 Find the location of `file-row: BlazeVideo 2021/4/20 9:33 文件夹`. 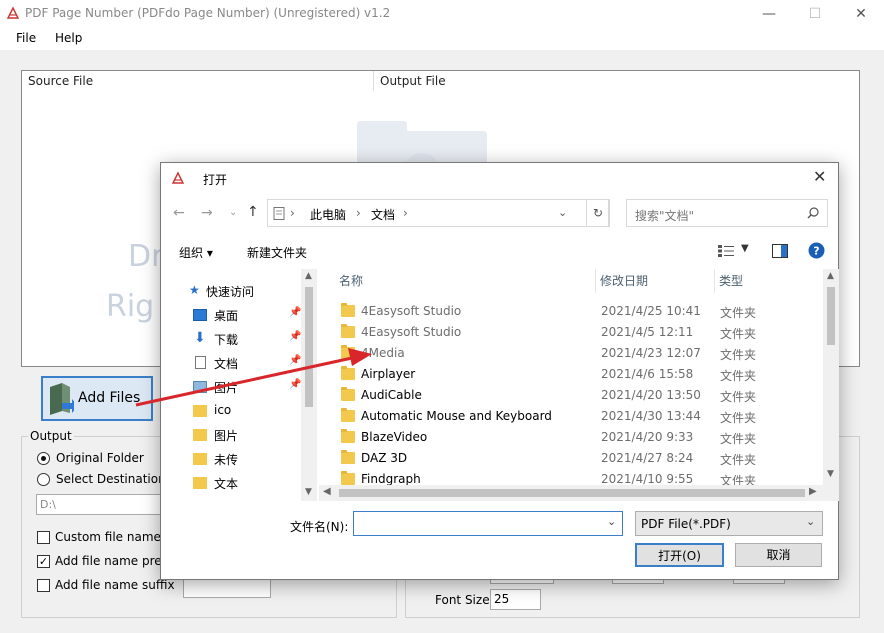

file-row: BlazeVideo 2021/4/20 9:33 文件夹 is located at coordinates (571, 437).